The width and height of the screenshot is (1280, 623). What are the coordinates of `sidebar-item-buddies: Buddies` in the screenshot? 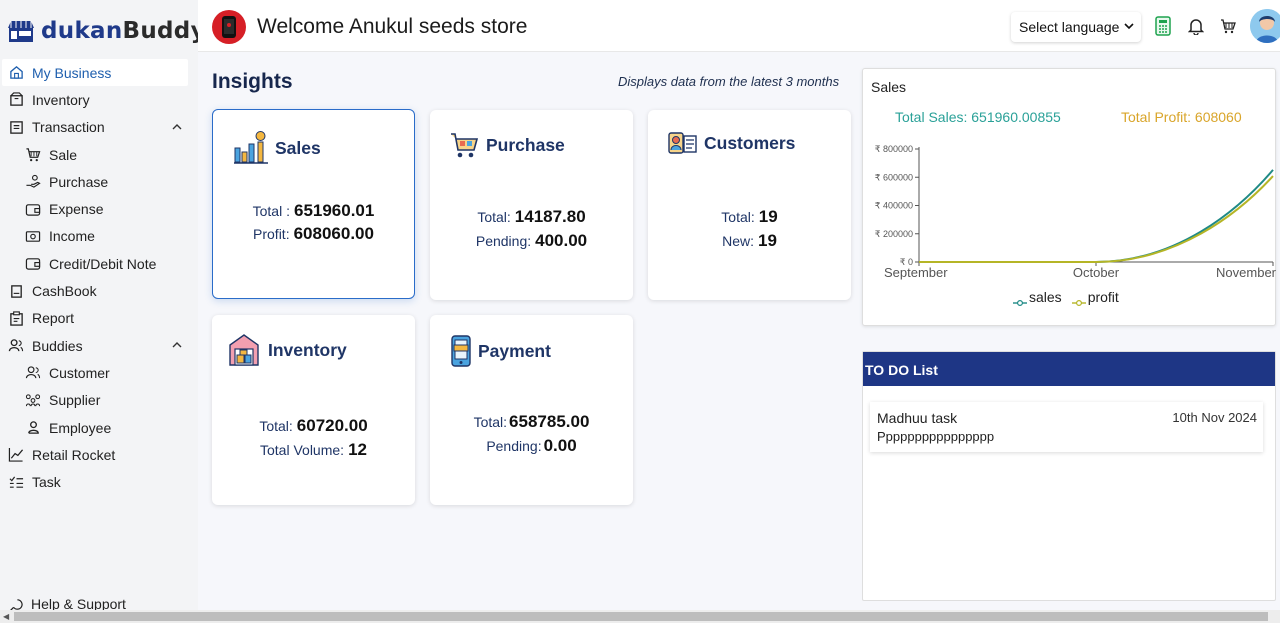 It's located at (99, 345).